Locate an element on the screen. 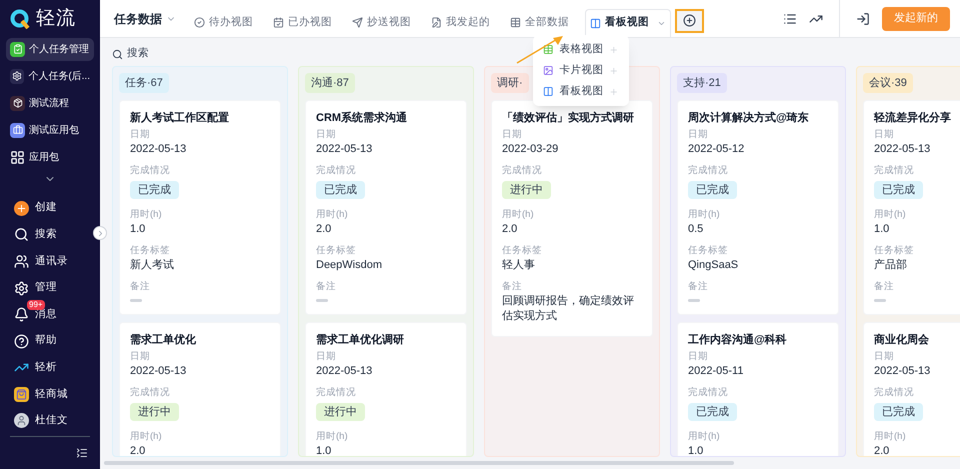 The height and width of the screenshot is (469, 960). calendar-check-icon is located at coordinates (278, 22).